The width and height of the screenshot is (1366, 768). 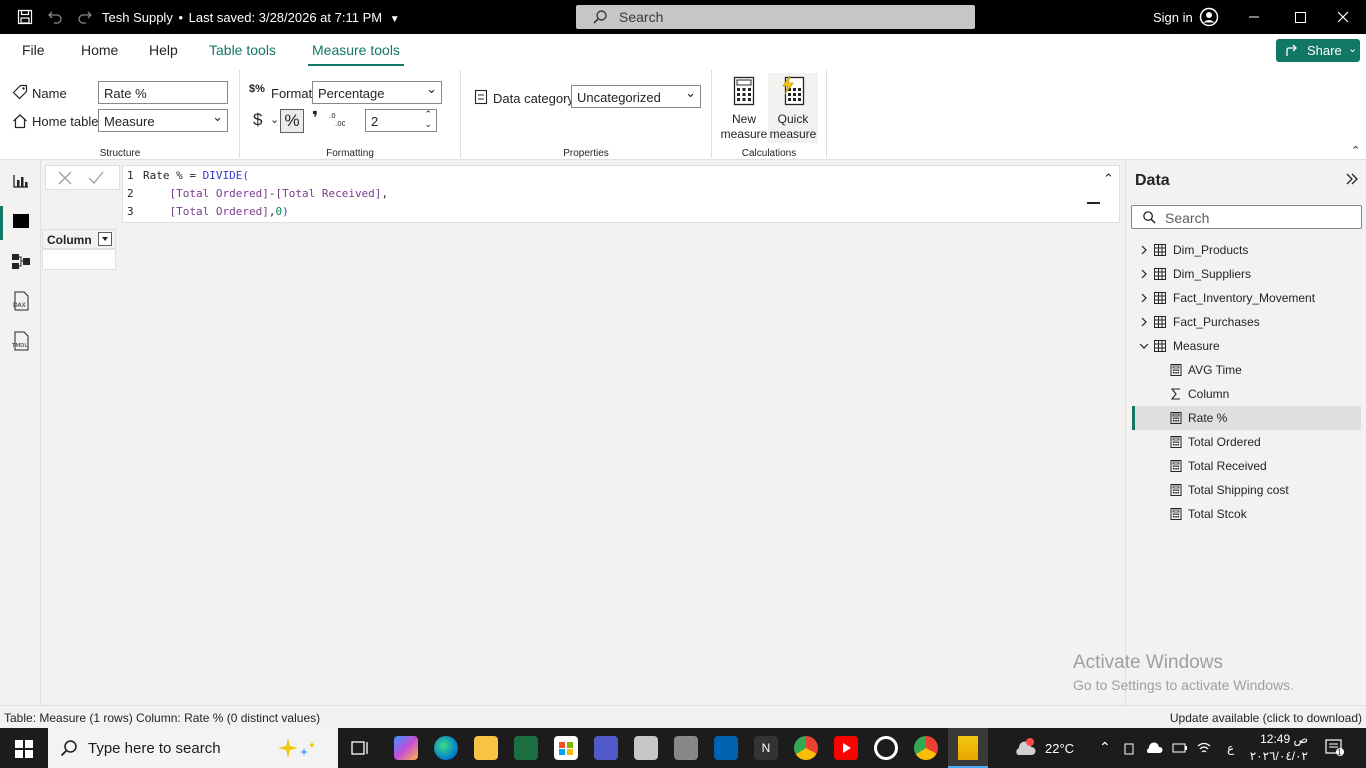 What do you see at coordinates (65, 178) in the screenshot?
I see `cancel-formula-icon` at bounding box center [65, 178].